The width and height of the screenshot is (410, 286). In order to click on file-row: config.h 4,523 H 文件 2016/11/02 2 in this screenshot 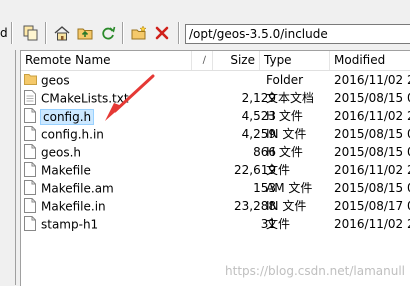, I will do `click(215, 116)`.